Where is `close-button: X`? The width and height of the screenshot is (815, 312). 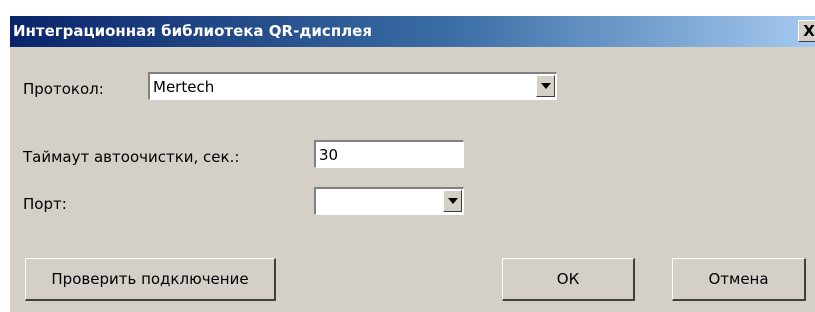
close-button: X is located at coordinates (806, 31).